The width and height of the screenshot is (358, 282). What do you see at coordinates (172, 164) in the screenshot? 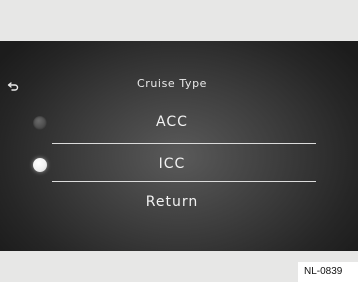
I see `option-icc-label: ICC` at bounding box center [172, 164].